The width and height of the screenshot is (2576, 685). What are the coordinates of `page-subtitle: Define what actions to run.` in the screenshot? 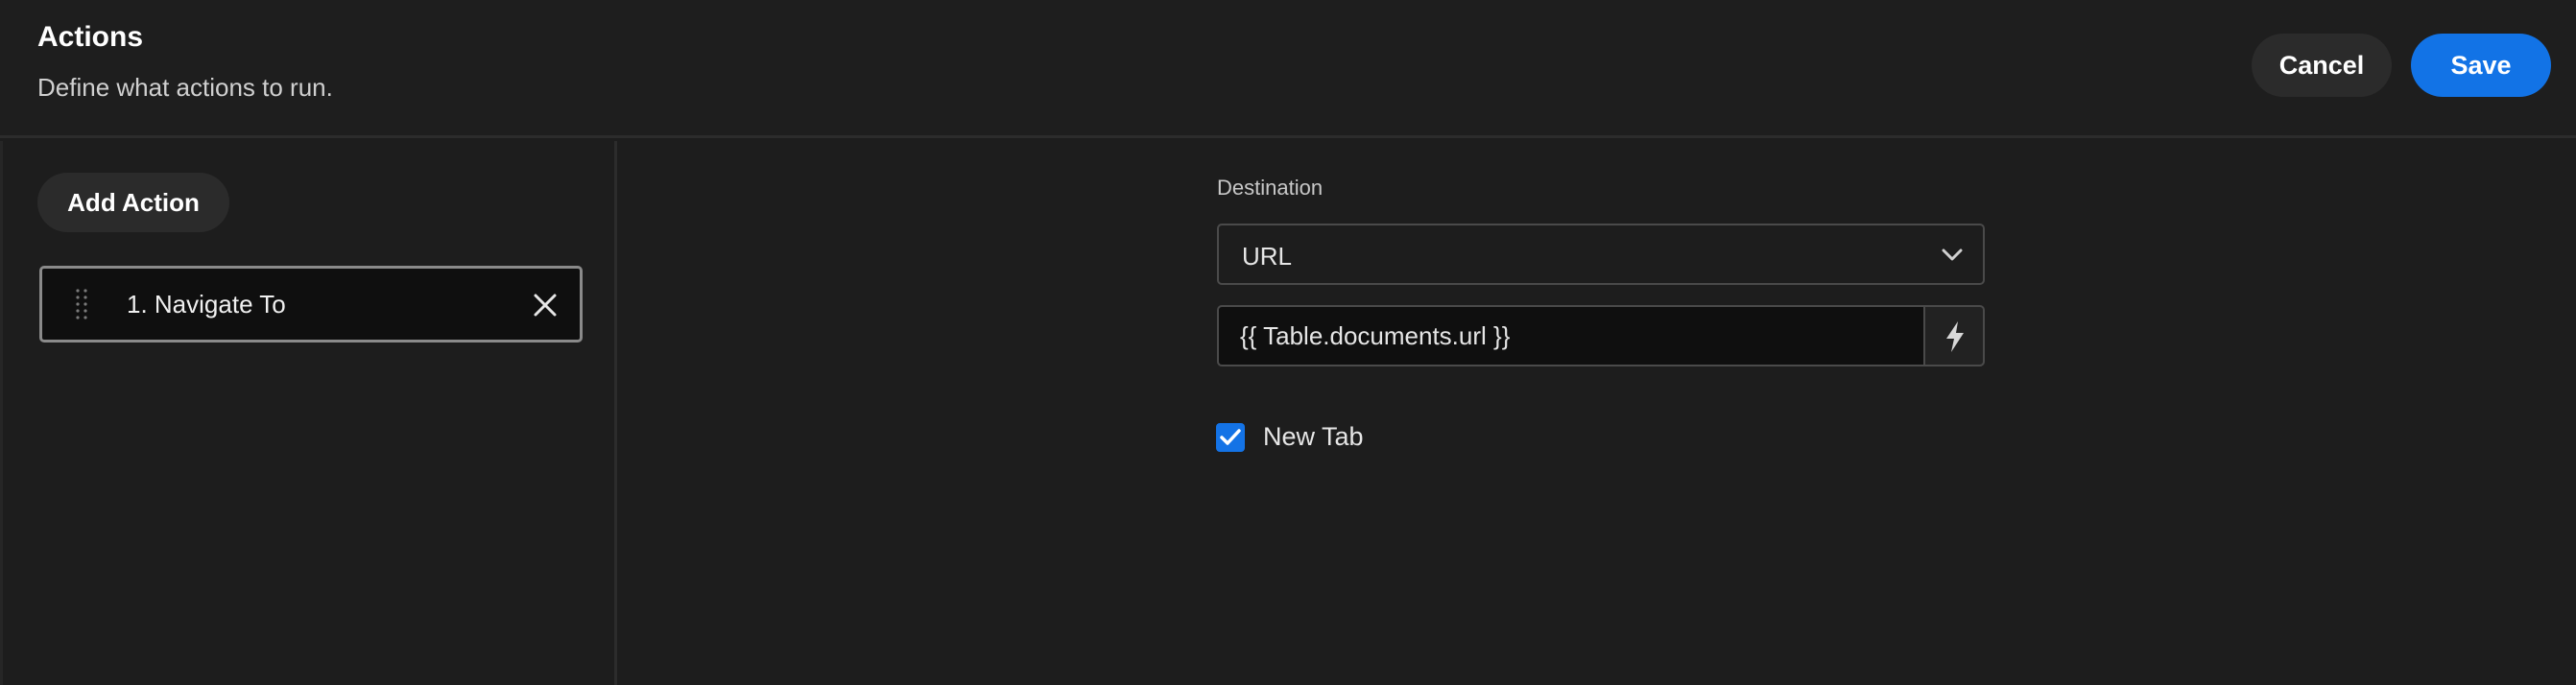 It's located at (185, 87).